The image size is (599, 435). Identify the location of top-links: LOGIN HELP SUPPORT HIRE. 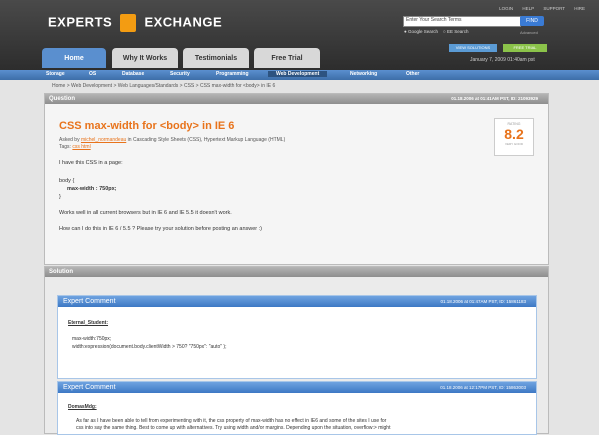
(538, 8).